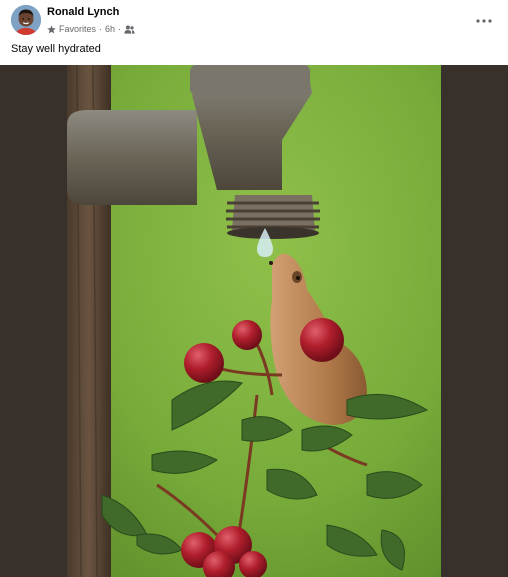 Image resolution: width=508 pixels, height=577 pixels. Describe the element at coordinates (254, 20) in the screenshot. I see `post-header: Ronald Lynch Favorites · 6h ·` at that location.